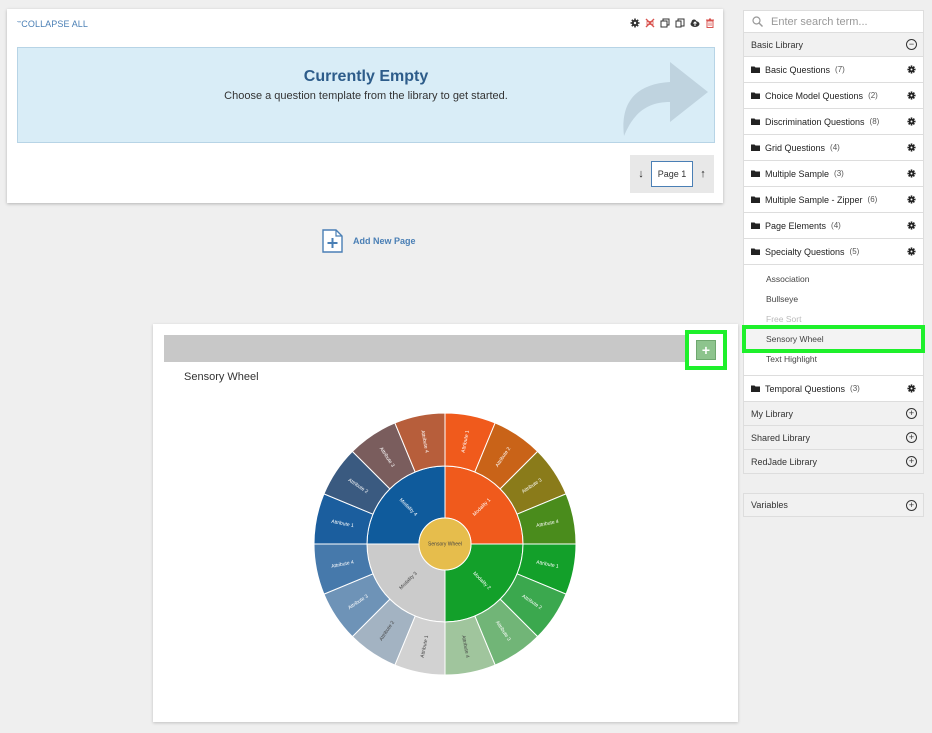  Describe the element at coordinates (833, 279) in the screenshot. I see `specialty-item: Association` at that location.